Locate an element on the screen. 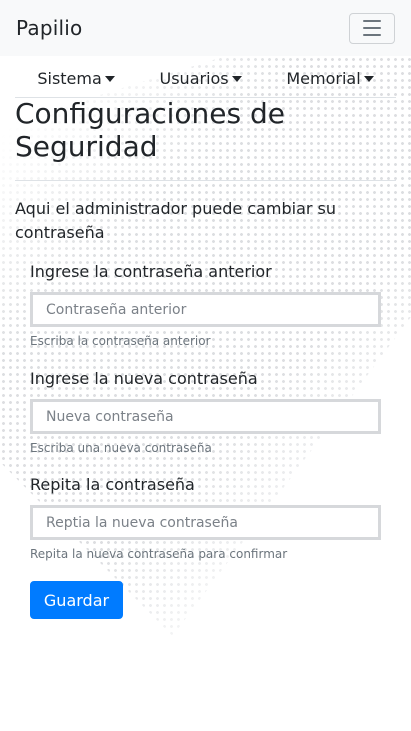 Image resolution: width=411 pixels, height=731 pixels. main-menu: Sistema Usuarios Memorial is located at coordinates (205, 79).